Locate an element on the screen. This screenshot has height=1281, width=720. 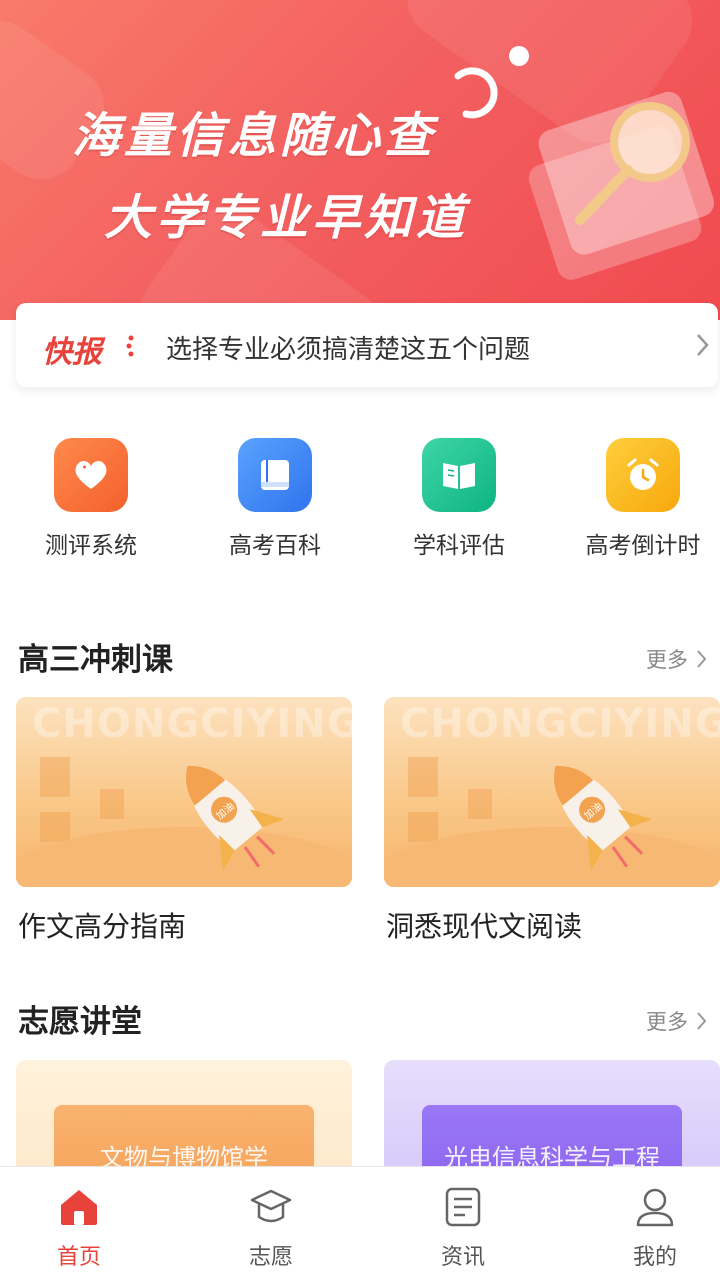
tab-volunteer: 志愿 is located at coordinates (271, 1228).